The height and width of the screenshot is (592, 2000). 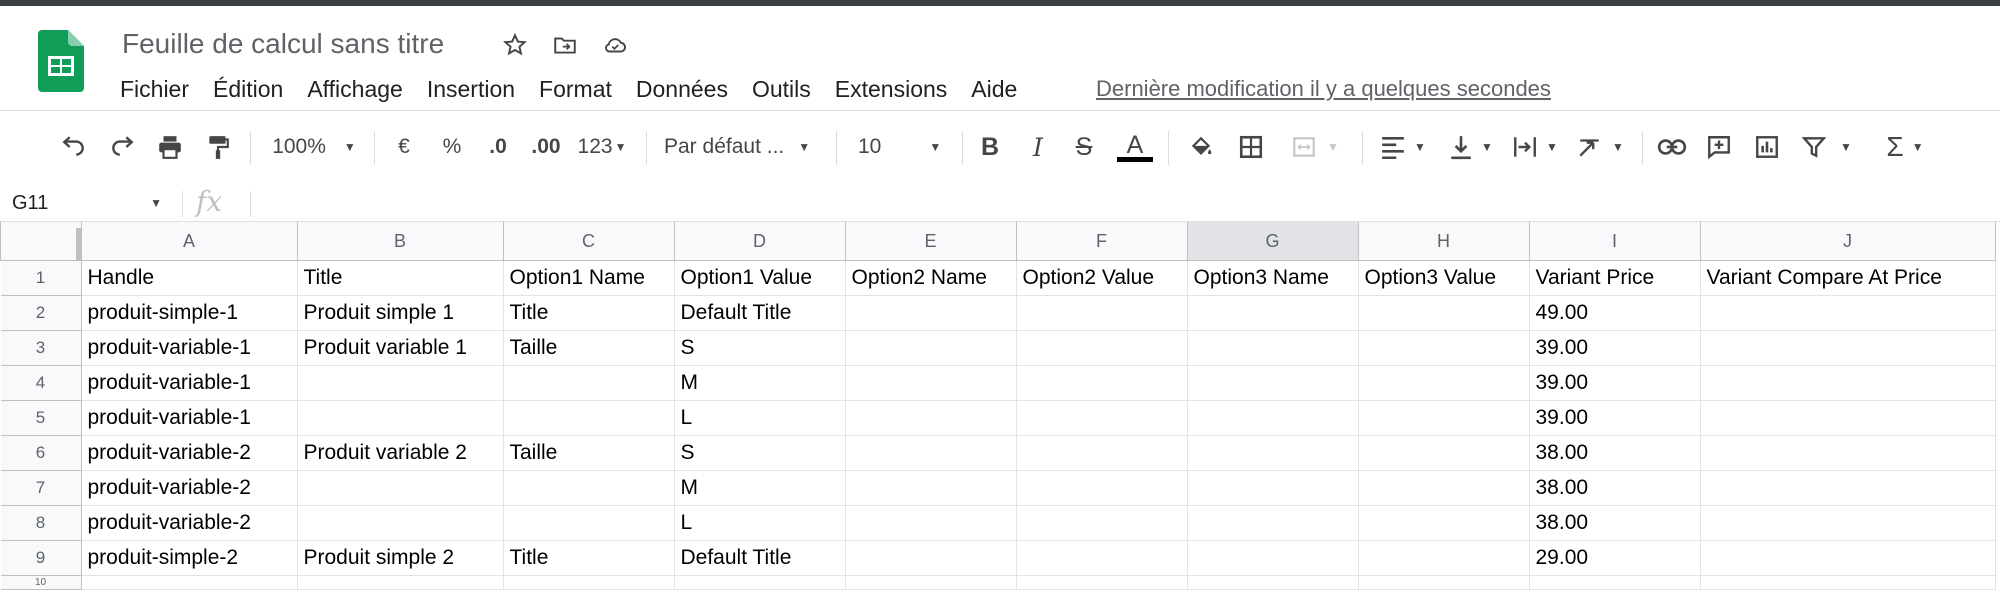 I want to click on document-title: Feuille de calcul sans titre, so click(x=283, y=44).